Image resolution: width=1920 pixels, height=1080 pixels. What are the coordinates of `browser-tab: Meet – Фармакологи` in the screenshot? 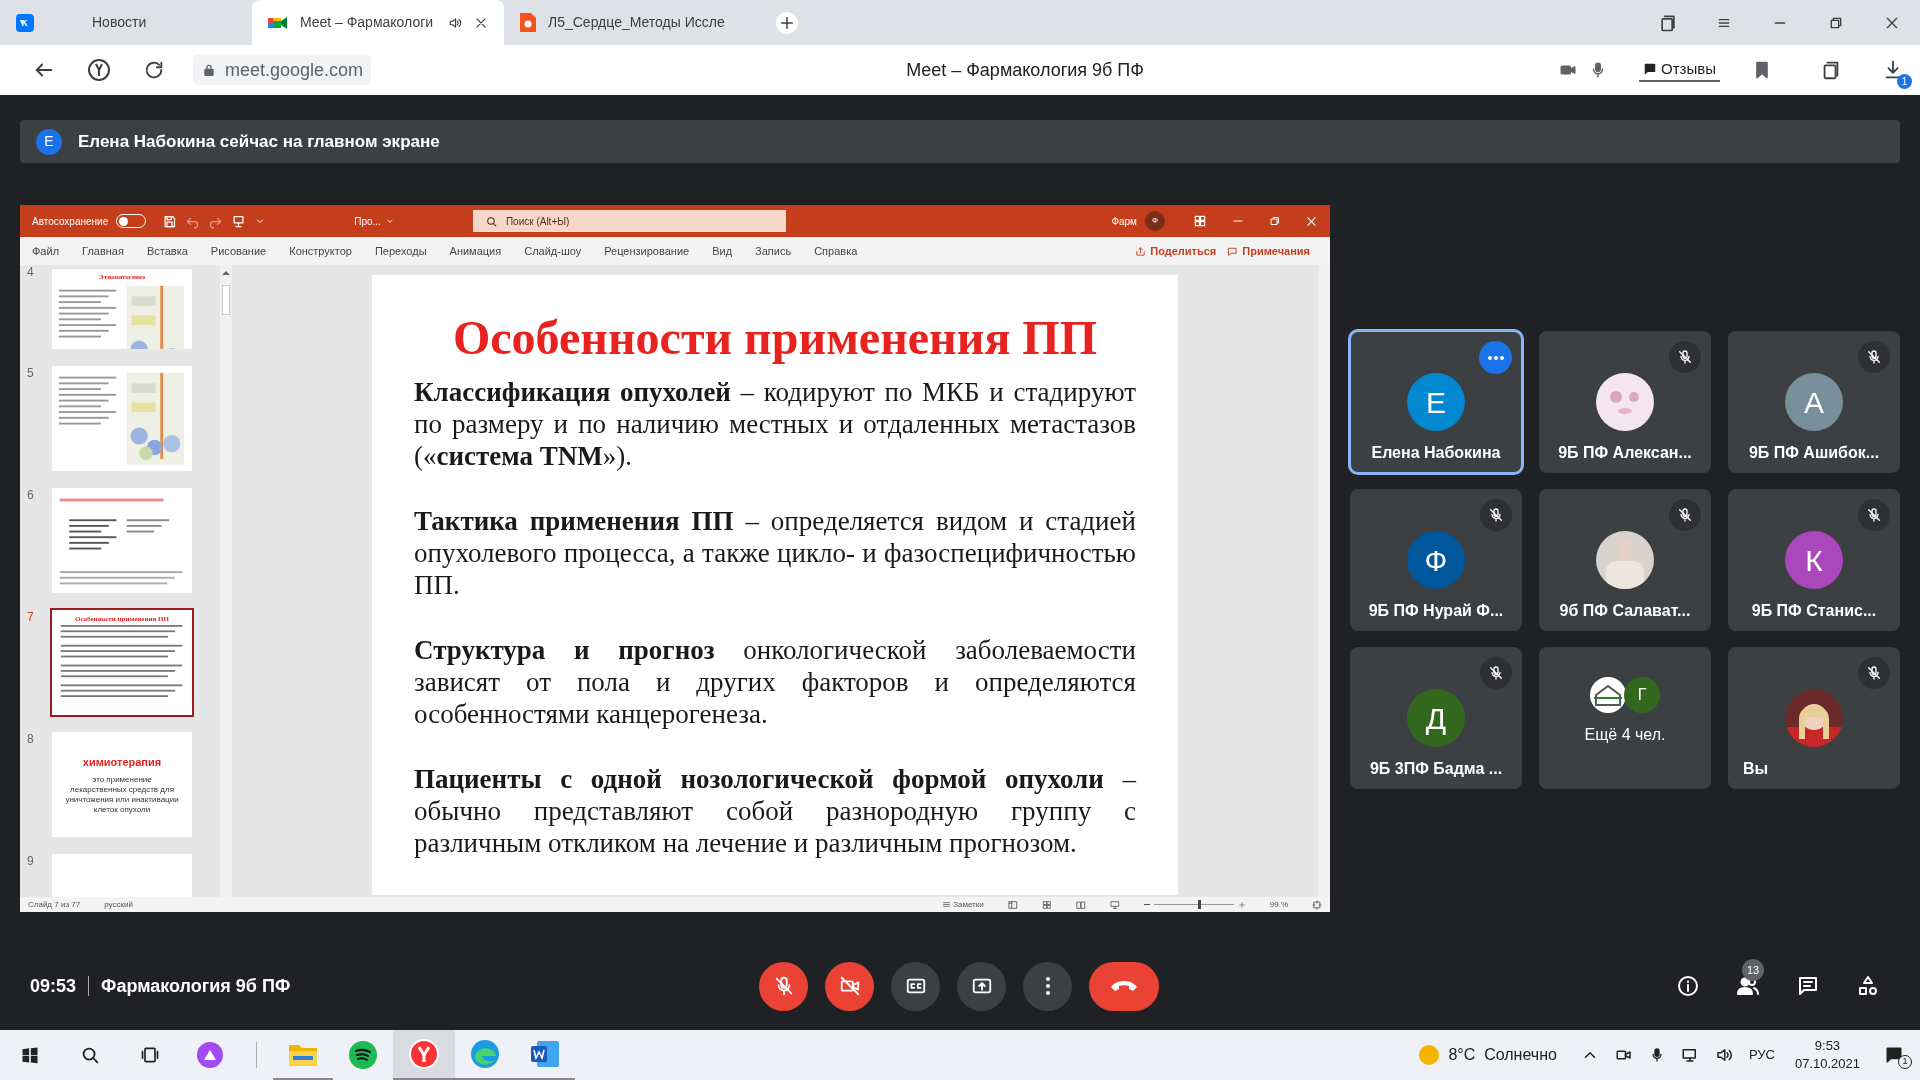 It's located at (378, 22).